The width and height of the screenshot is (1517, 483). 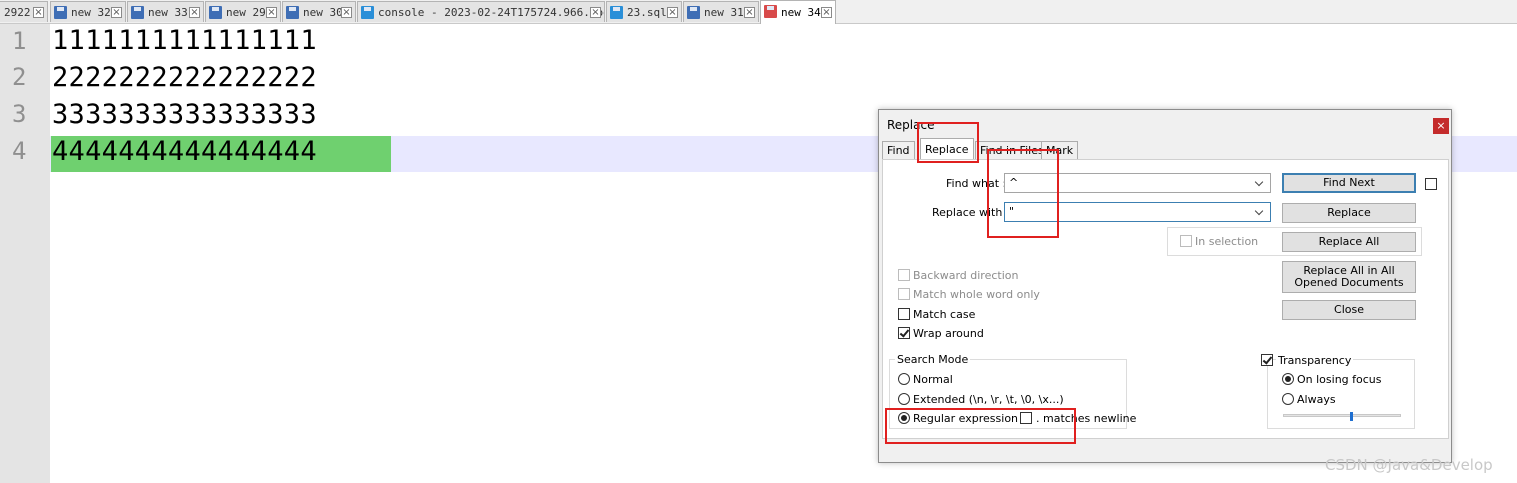 I want to click on document-tab: new 31 ×, so click(x=721, y=11).